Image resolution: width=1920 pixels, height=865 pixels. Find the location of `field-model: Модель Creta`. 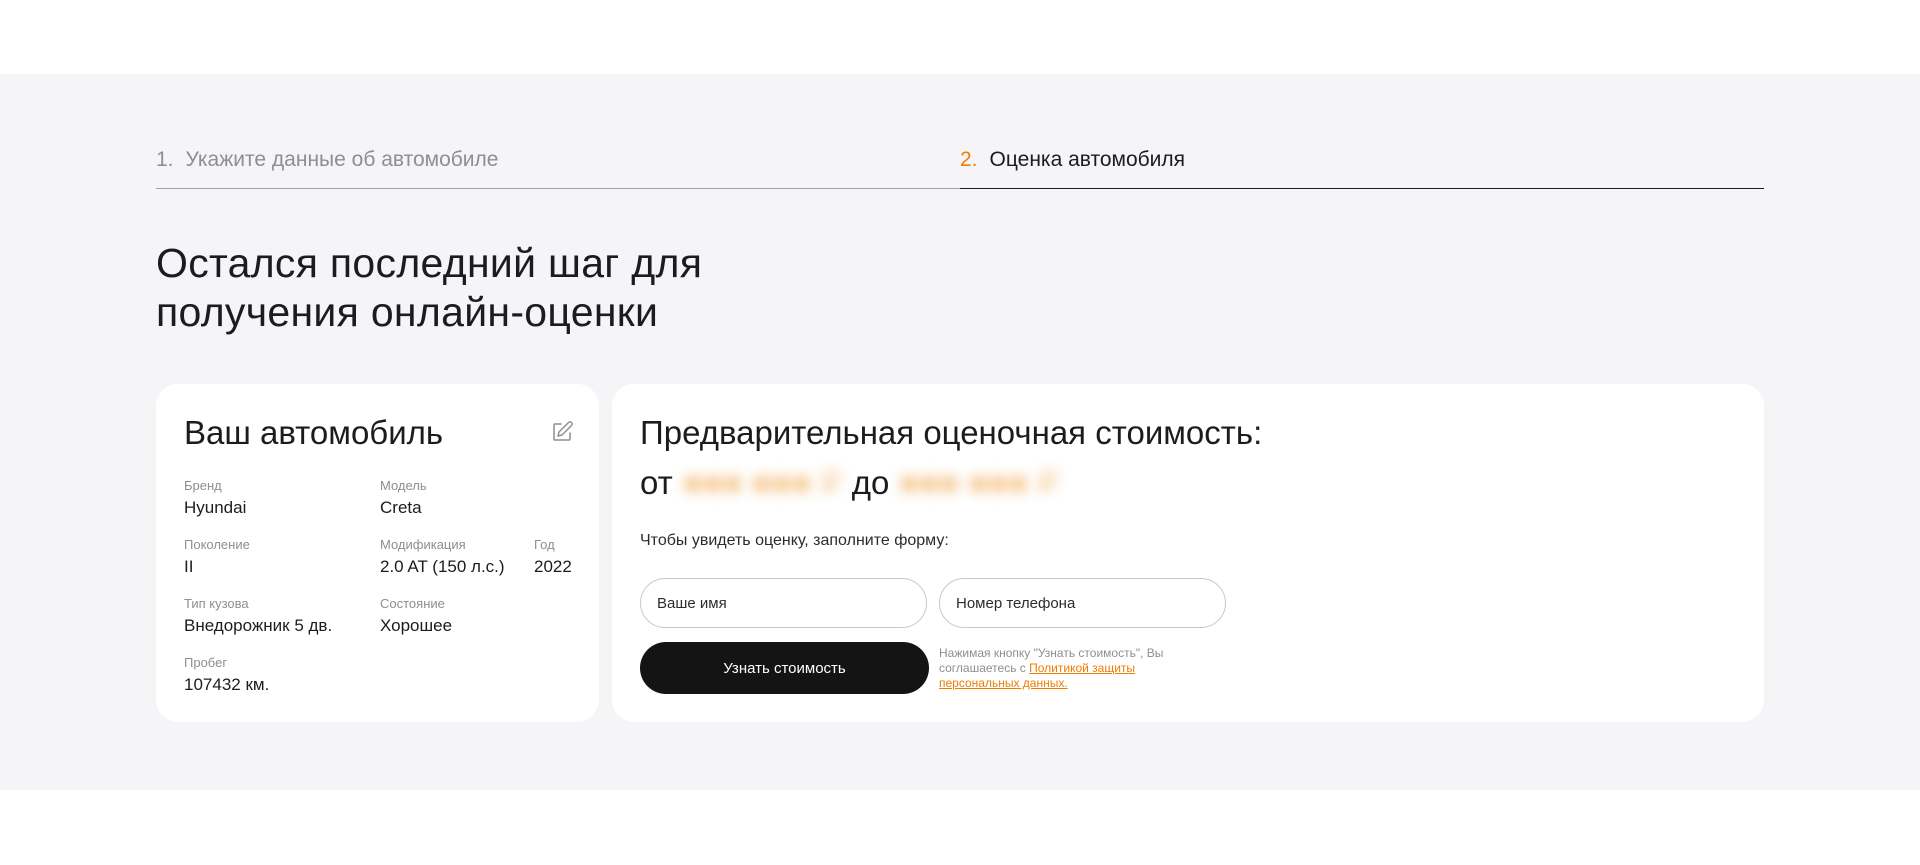

field-model: Модель Creta is located at coordinates (403, 498).